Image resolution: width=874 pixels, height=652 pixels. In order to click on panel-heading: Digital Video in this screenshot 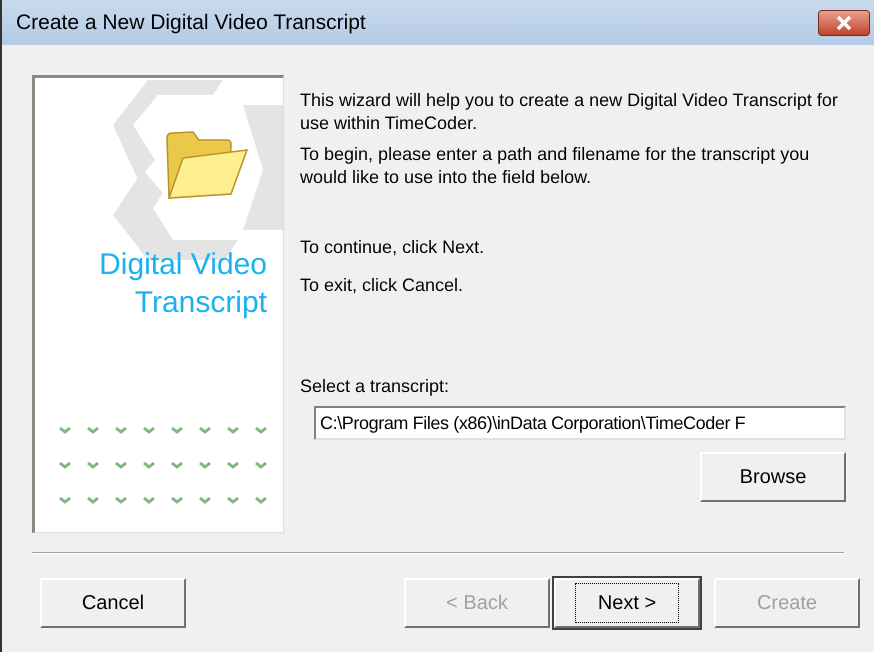, I will do `click(183, 265)`.